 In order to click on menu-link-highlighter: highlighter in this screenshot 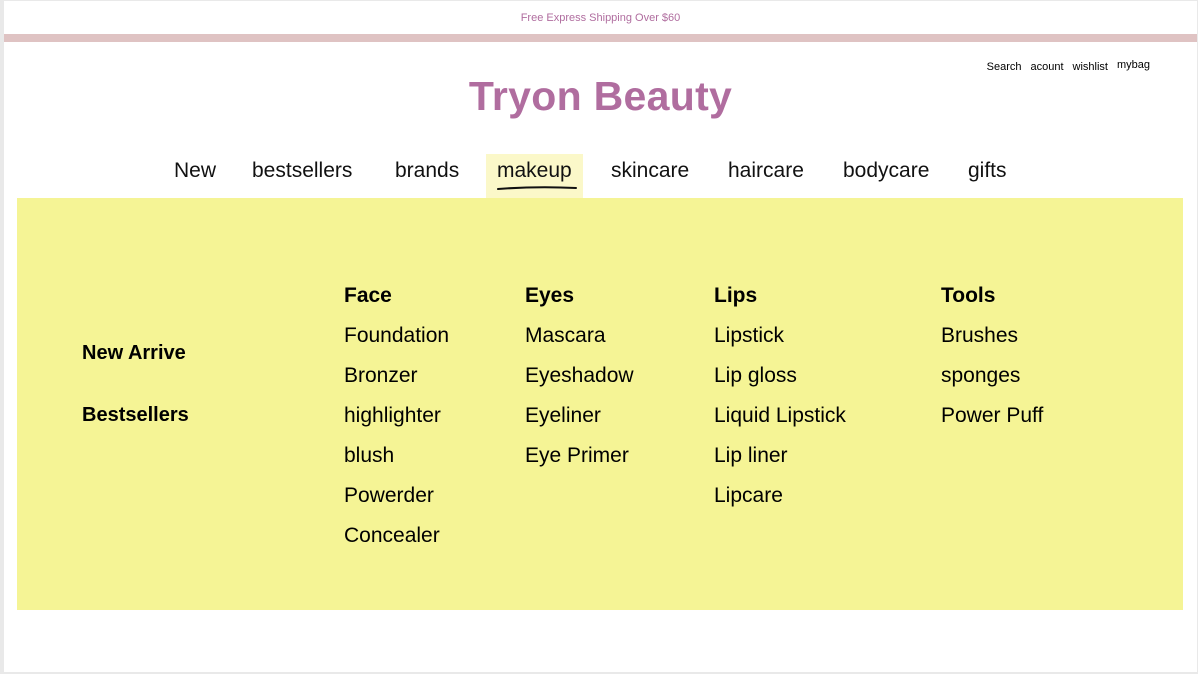, I will do `click(396, 424)`.